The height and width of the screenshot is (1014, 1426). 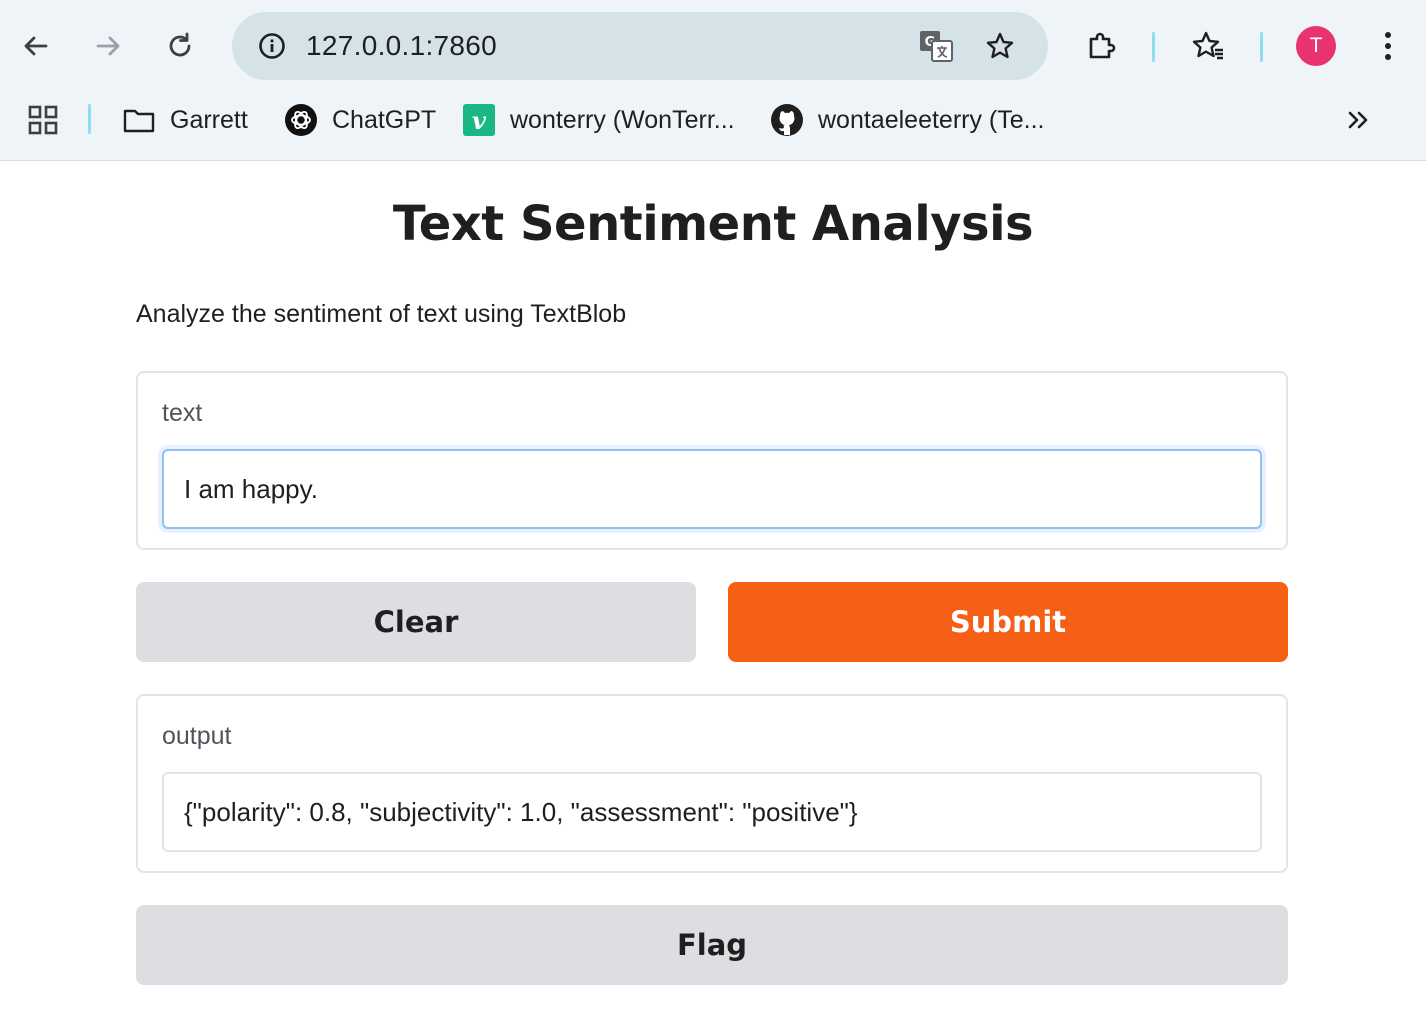 I want to click on url-text: 127.0.0.1:7860, so click(x=401, y=46).